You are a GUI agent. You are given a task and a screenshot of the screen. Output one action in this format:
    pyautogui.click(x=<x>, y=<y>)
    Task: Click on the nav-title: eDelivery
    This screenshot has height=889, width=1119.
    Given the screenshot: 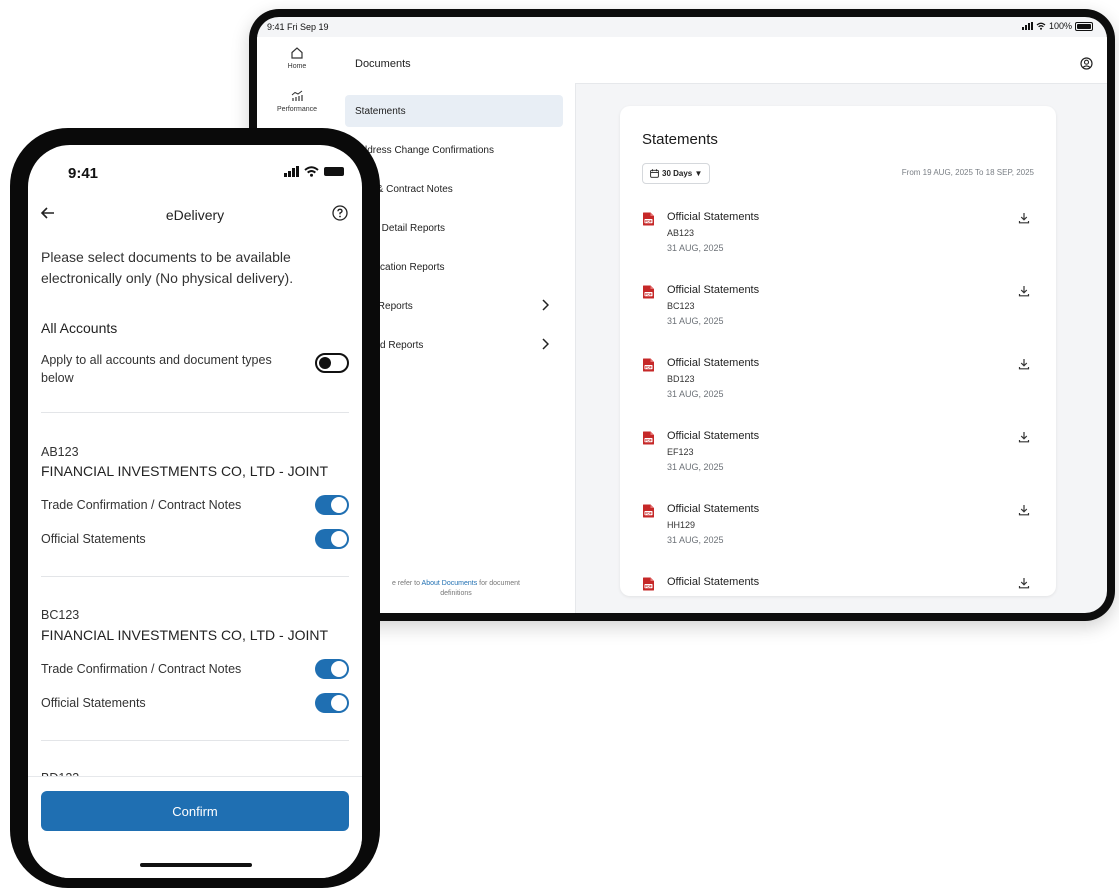 What is the action you would take?
    pyautogui.click(x=195, y=215)
    